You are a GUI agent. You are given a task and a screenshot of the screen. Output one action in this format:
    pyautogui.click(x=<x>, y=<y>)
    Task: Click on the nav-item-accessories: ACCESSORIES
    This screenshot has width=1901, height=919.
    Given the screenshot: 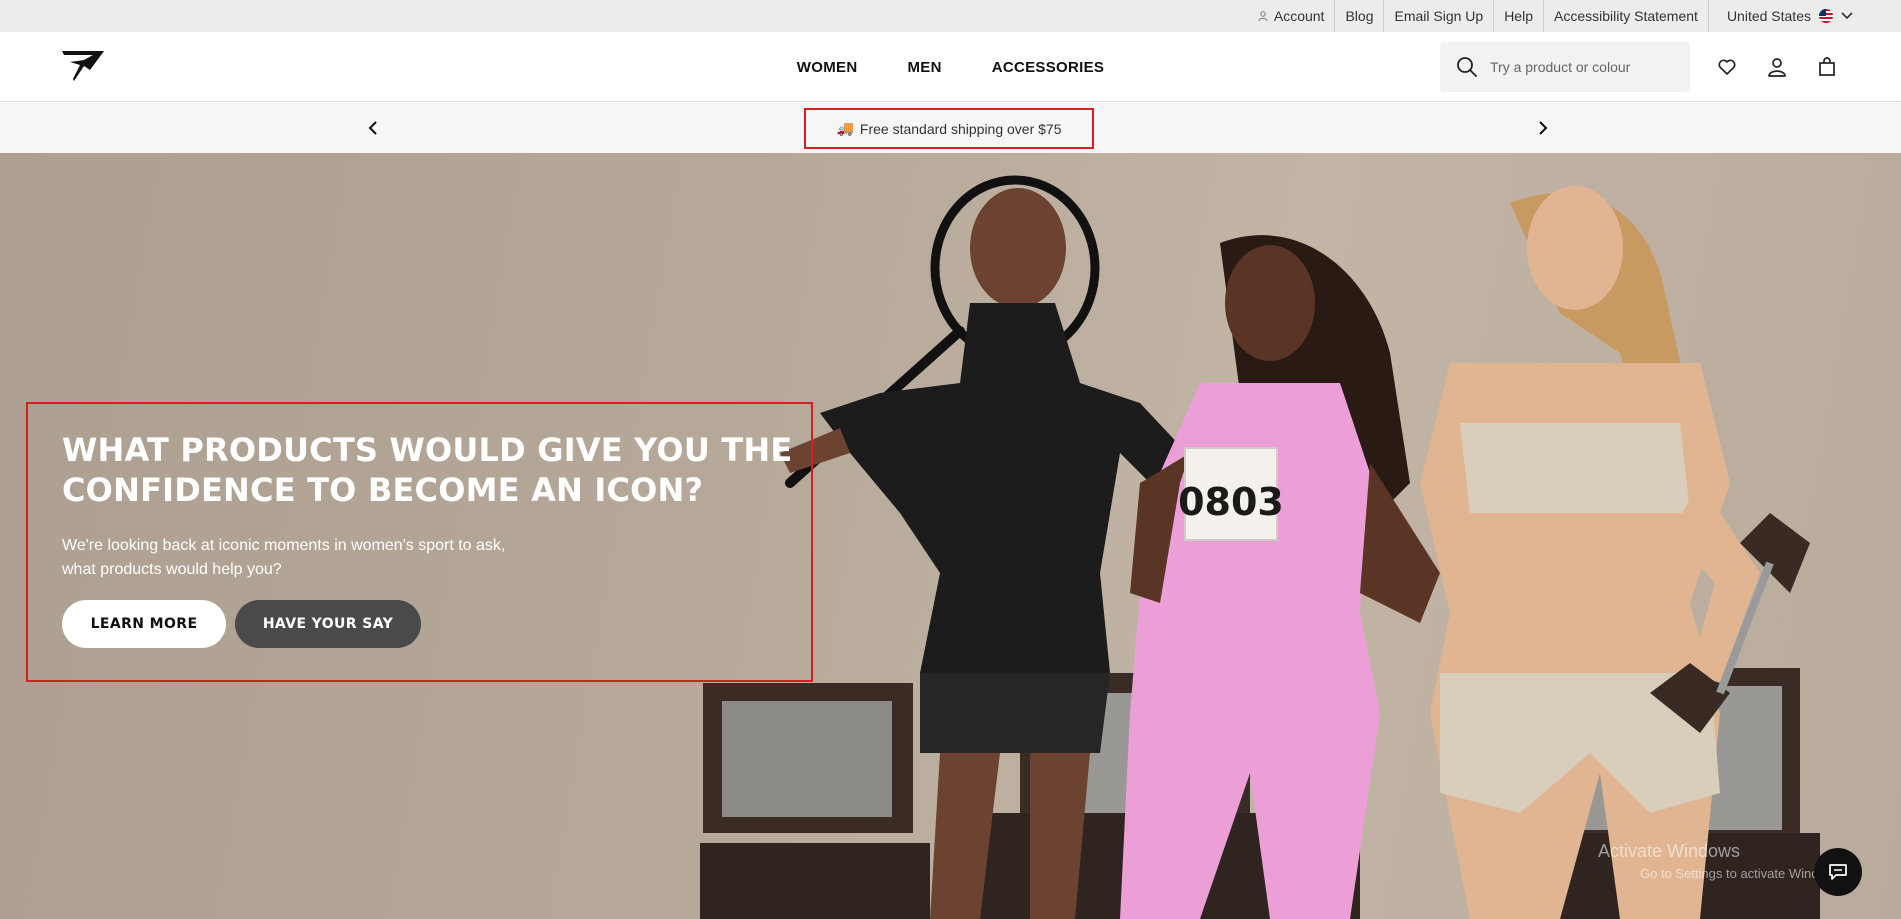 What is the action you would take?
    pyautogui.click(x=1048, y=67)
    